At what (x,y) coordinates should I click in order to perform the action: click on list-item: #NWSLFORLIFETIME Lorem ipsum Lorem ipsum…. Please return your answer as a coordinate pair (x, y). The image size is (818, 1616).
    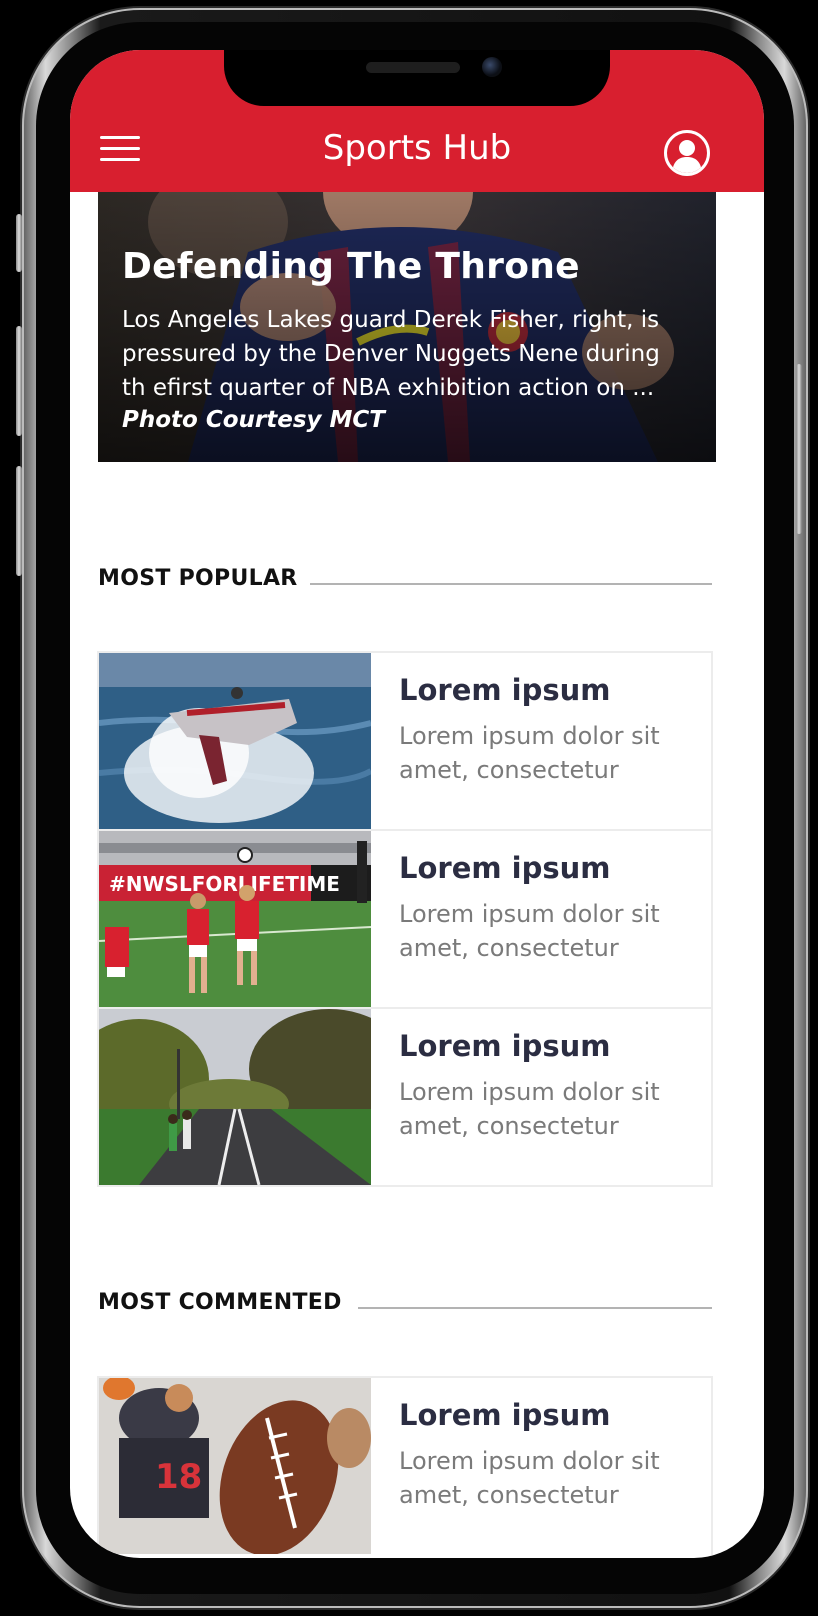
    Looking at the image, I should click on (405, 920).